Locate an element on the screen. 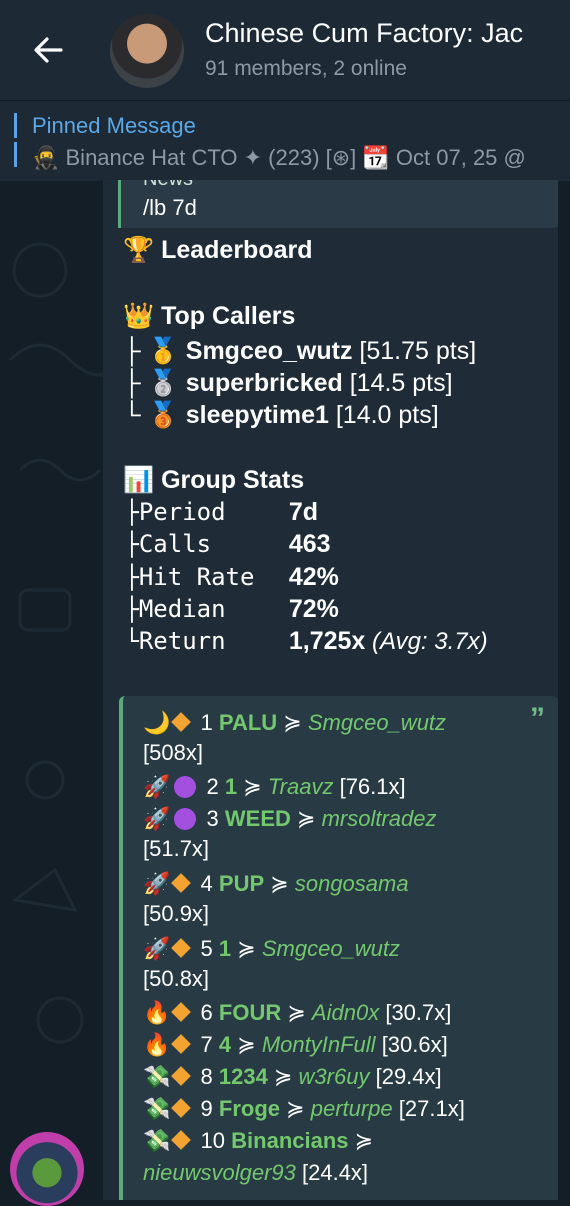 This screenshot has width=570, height=1206. call-row: 🔥 7 4 ≽ MontyInFull [30.6x] is located at coordinates (295, 1045).